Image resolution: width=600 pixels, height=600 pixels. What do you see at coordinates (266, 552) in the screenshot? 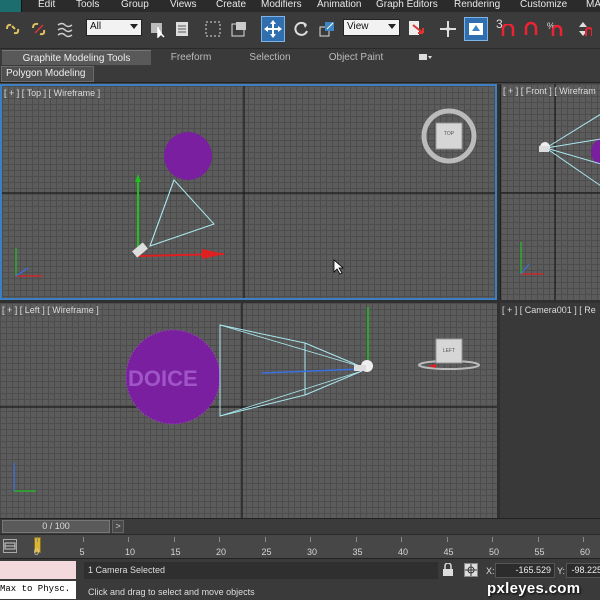
I see `timeline-tick-label: 25` at bounding box center [266, 552].